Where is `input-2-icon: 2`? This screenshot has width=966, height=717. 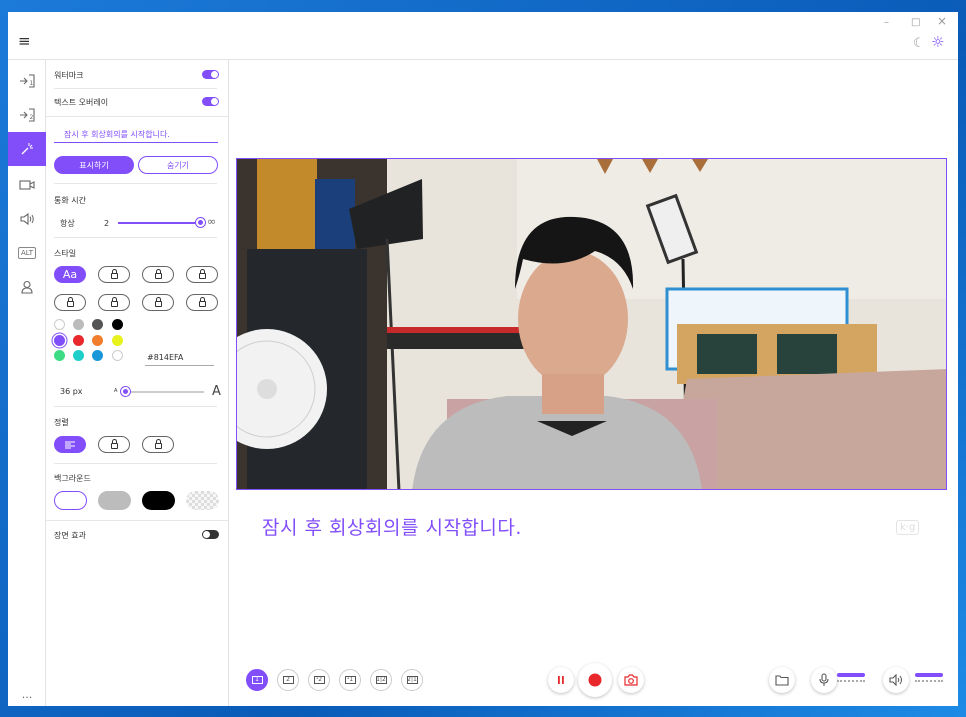
input-2-icon: 2 is located at coordinates (27, 115).